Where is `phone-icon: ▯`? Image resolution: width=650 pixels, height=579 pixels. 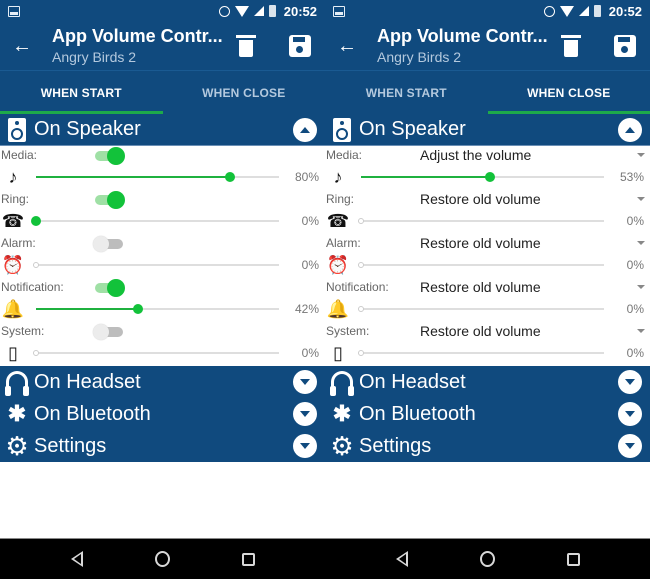 phone-icon: ▯ is located at coordinates (338, 352).